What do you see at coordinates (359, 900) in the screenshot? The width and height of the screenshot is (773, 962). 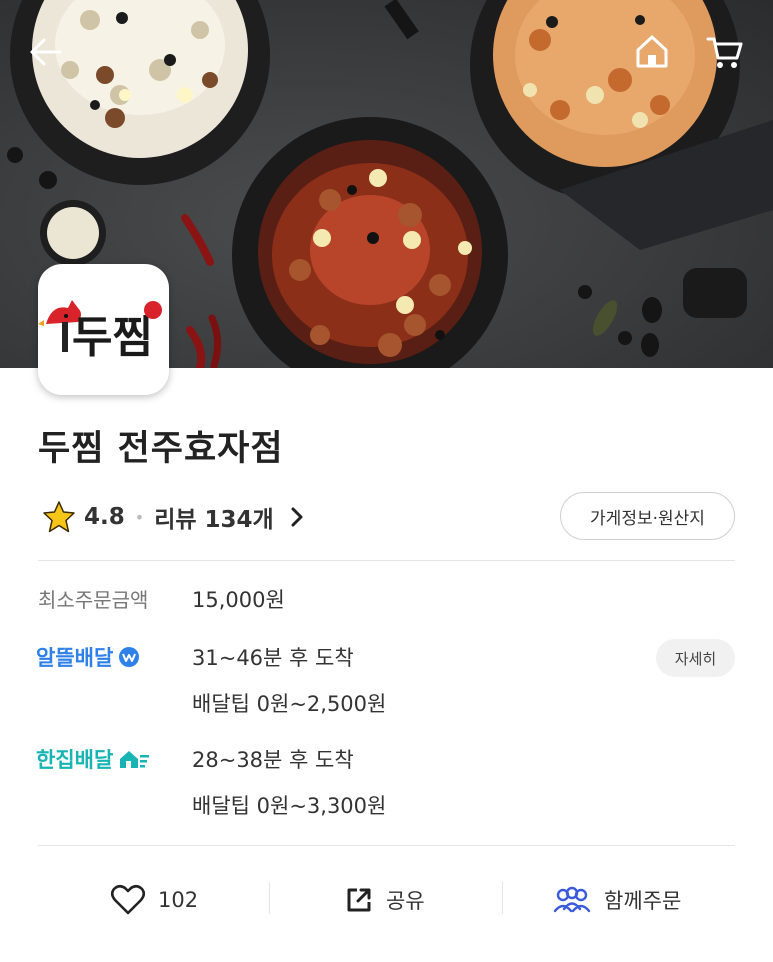 I see `share-icon` at bounding box center [359, 900].